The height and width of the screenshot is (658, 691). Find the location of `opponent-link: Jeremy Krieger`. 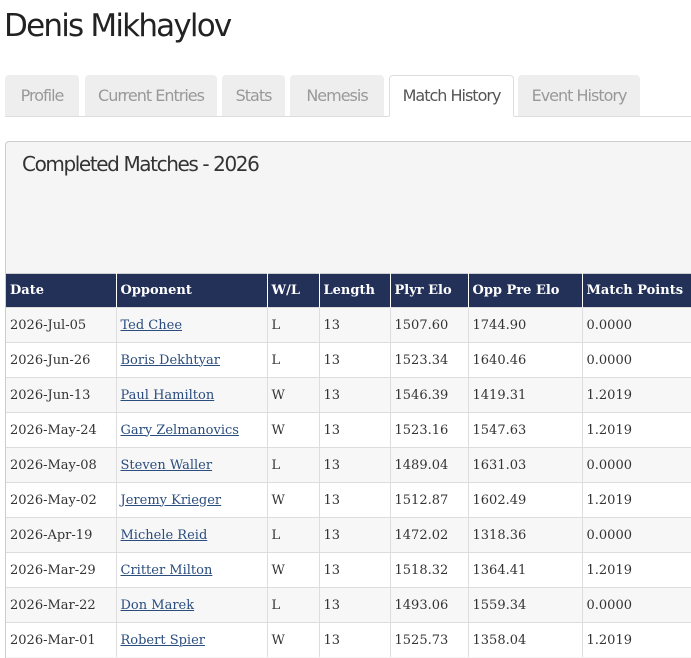

opponent-link: Jeremy Krieger is located at coordinates (171, 500).